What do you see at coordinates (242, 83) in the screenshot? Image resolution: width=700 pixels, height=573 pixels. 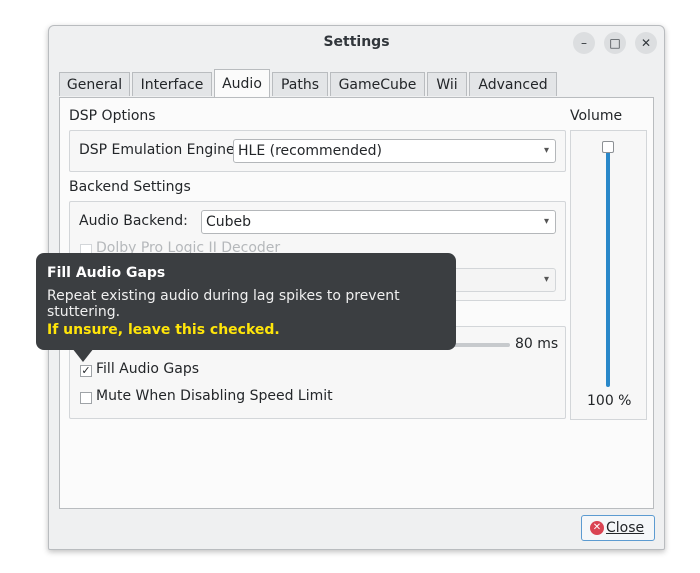 I see `tab-audio: Audio` at bounding box center [242, 83].